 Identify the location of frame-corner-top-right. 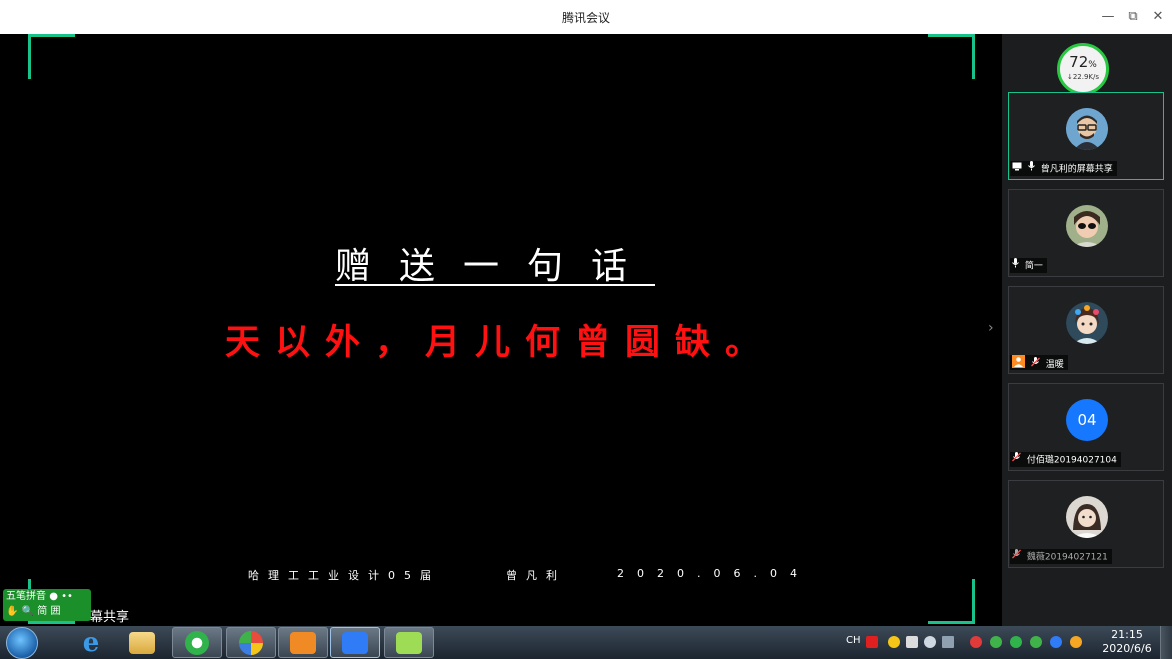
(951, 56).